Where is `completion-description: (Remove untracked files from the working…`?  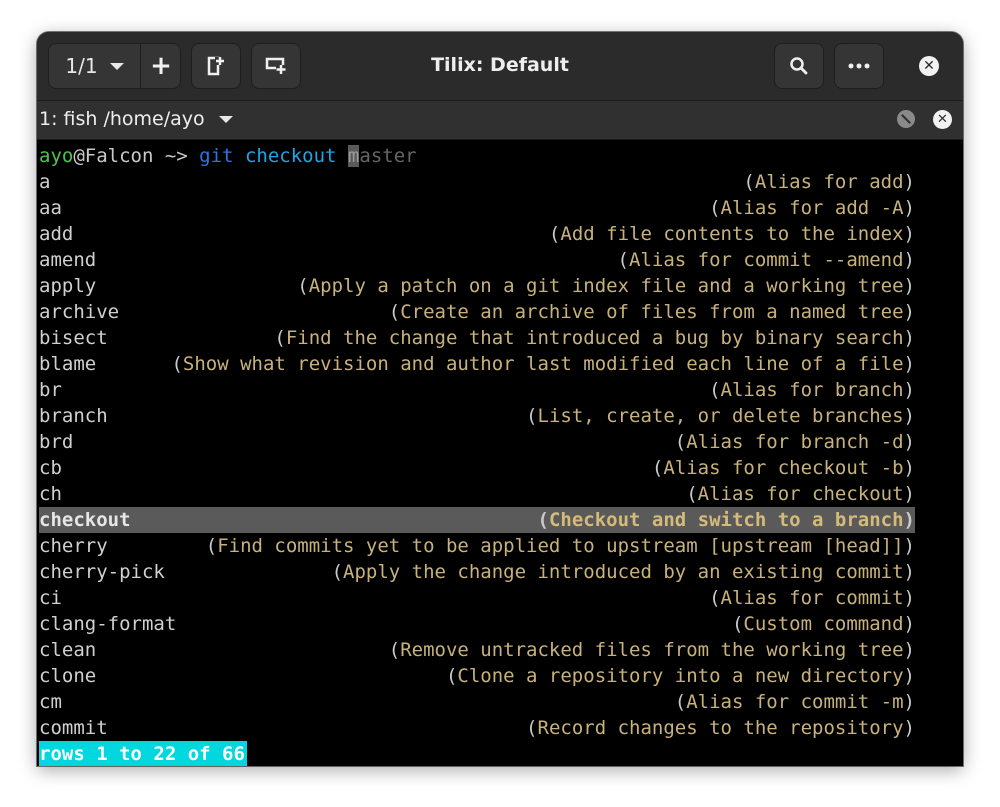
completion-description: (Remove untracked files from the working… is located at coordinates (651, 650).